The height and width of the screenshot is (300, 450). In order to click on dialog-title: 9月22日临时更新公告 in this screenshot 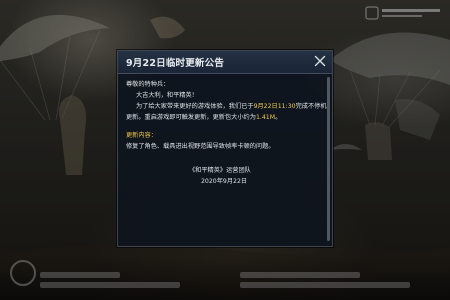, I will do `click(175, 63)`.